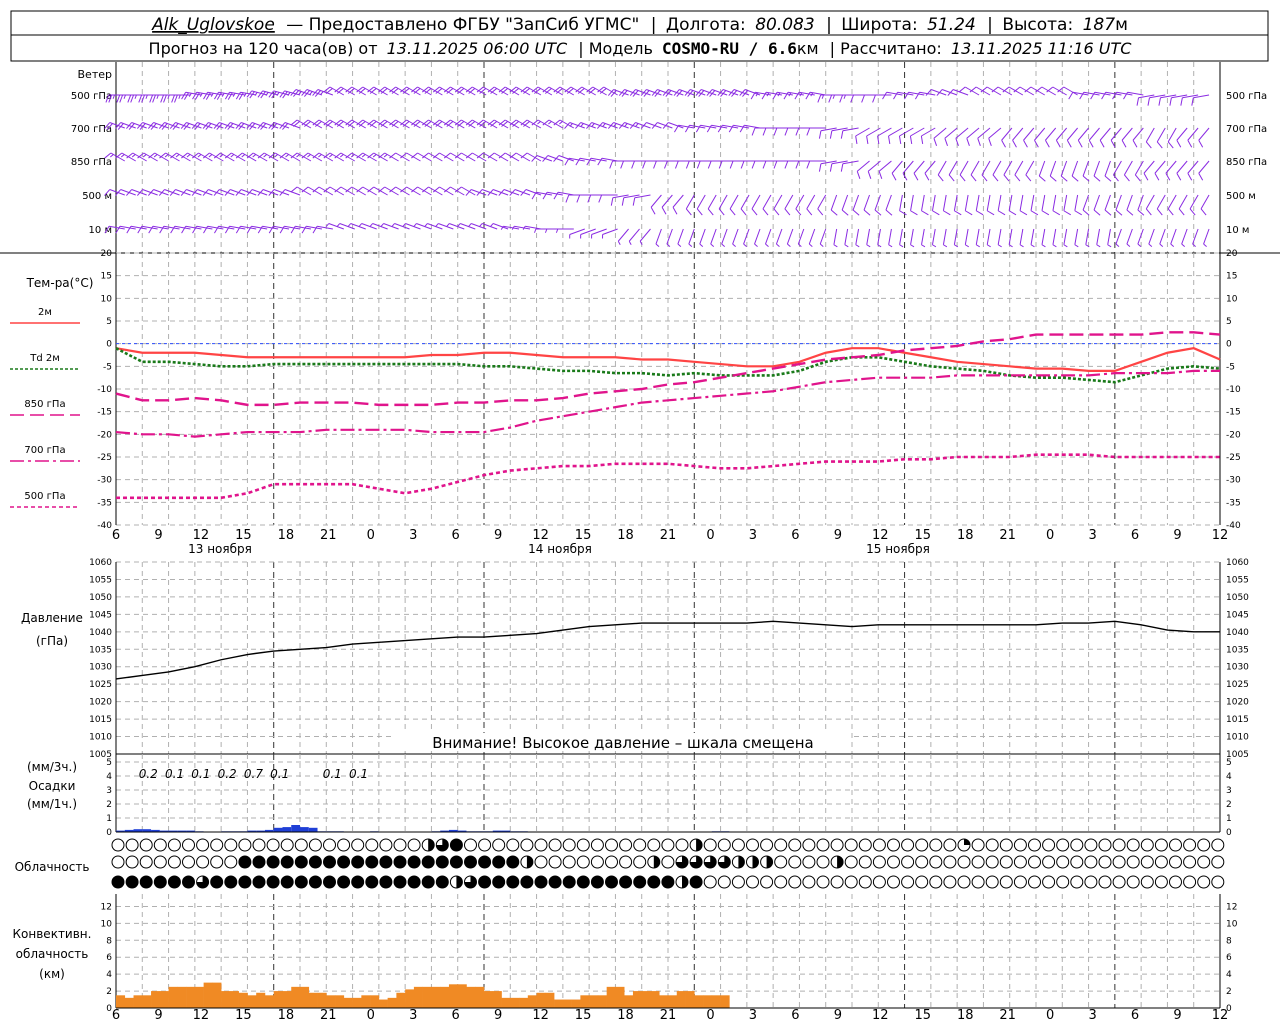  What do you see at coordinates (100, 580) in the screenshot?
I see `pres-ytick-left: 1055` at bounding box center [100, 580].